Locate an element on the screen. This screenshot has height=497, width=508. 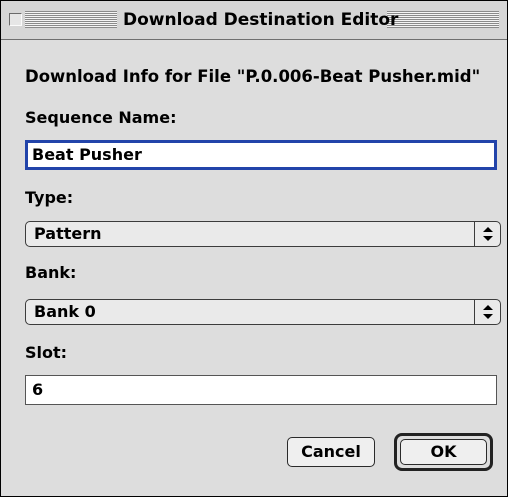
bank-popup-value: Bank 0 is located at coordinates (65, 311).